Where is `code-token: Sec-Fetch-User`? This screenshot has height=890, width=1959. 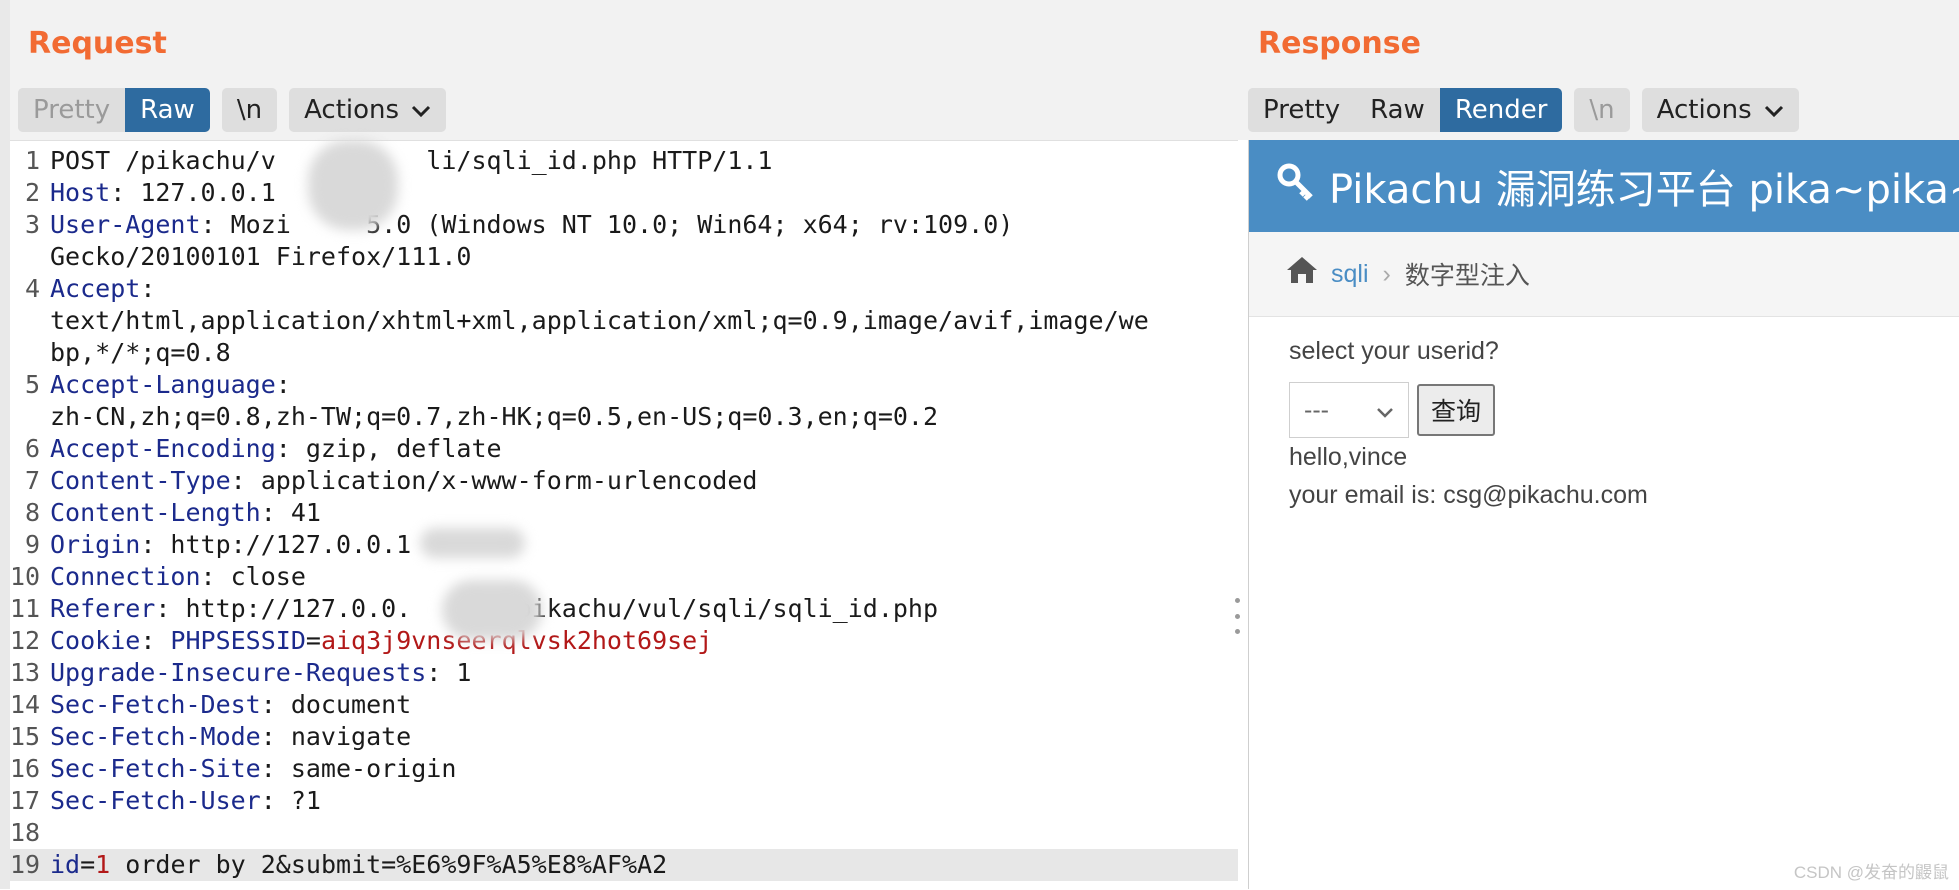
code-token: Sec-Fetch-User is located at coordinates (155, 800).